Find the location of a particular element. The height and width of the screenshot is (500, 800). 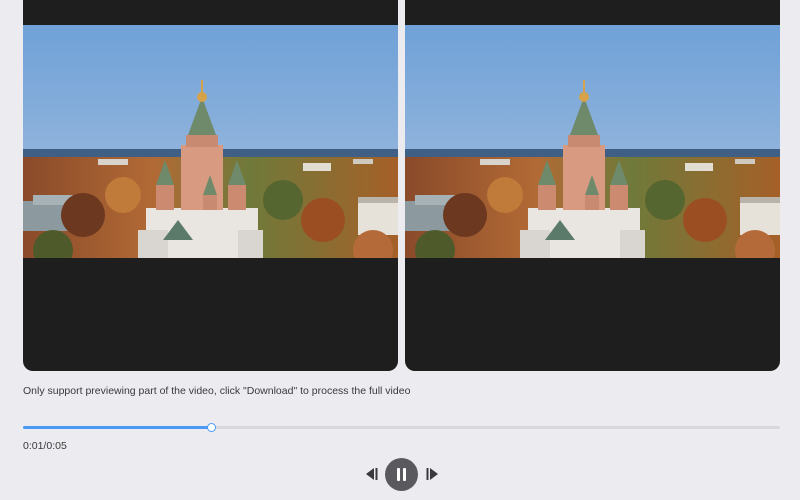

progress-fill is located at coordinates (118, 427).